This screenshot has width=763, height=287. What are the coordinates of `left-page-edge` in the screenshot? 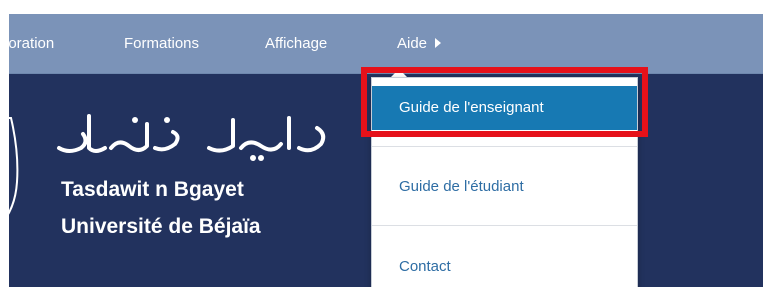 It's located at (4, 143).